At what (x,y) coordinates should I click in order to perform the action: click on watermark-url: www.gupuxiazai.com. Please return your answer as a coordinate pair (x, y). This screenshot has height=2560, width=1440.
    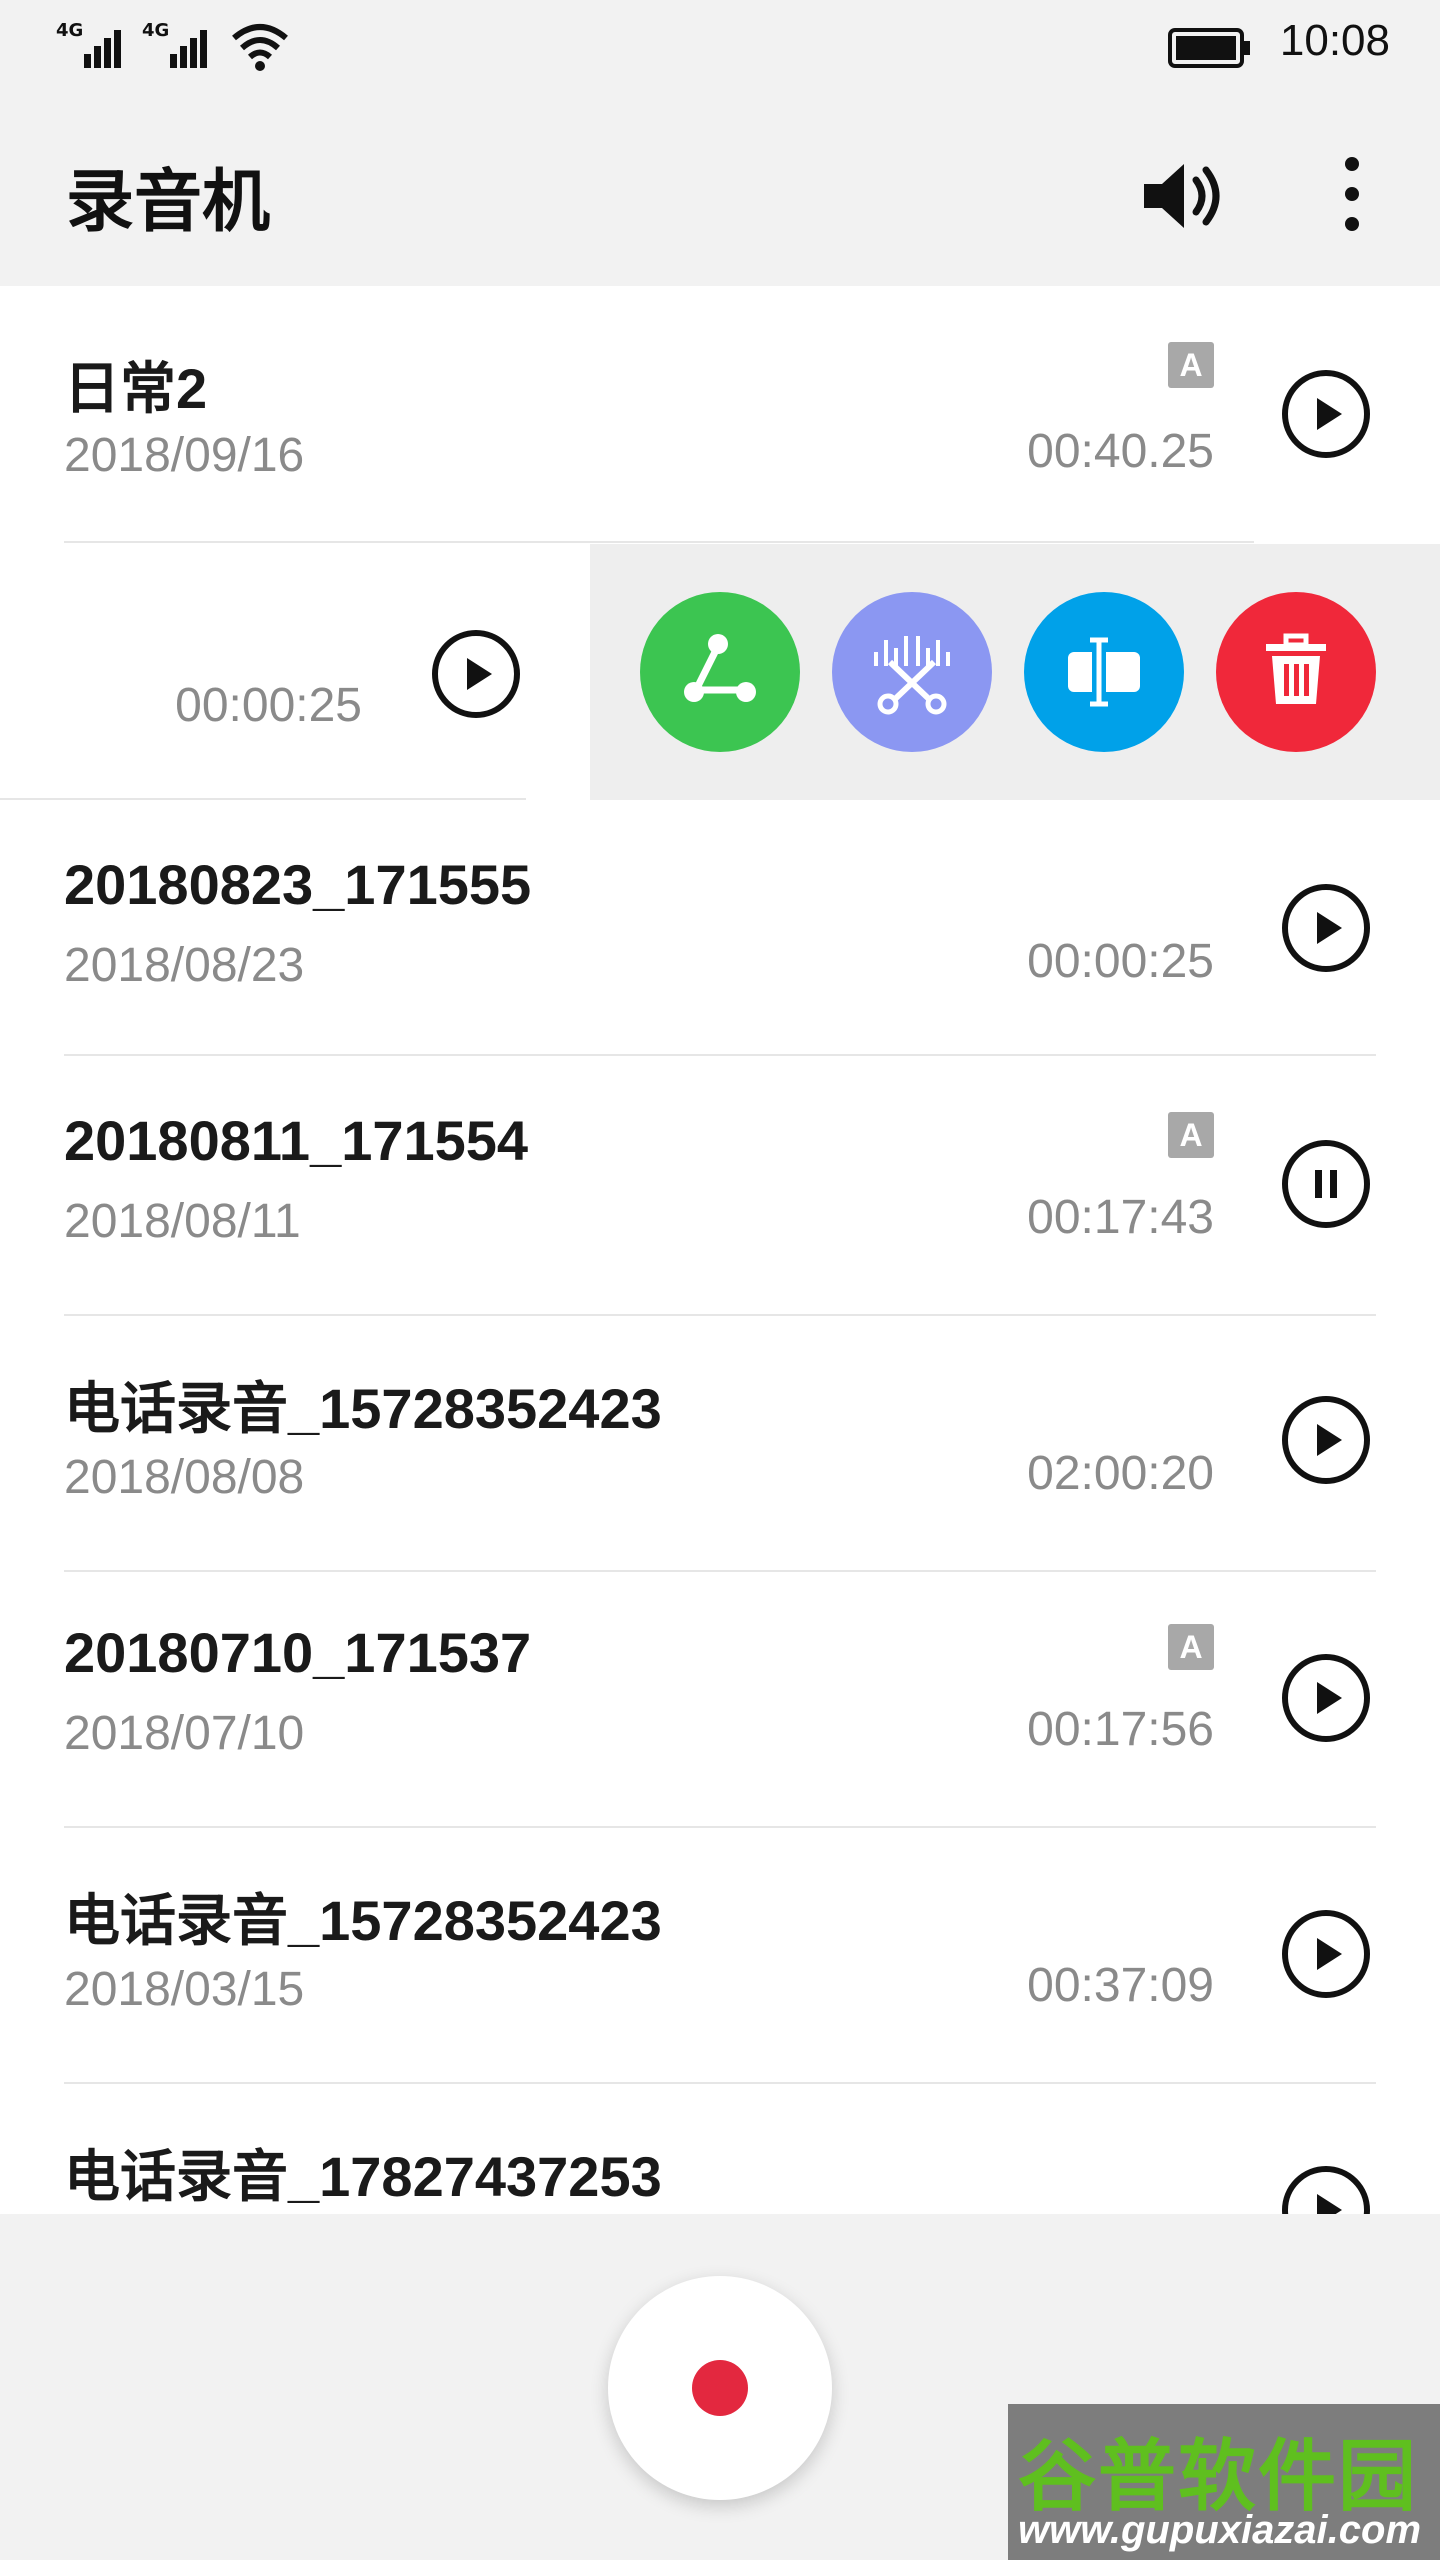
    Looking at the image, I should click on (1220, 2530).